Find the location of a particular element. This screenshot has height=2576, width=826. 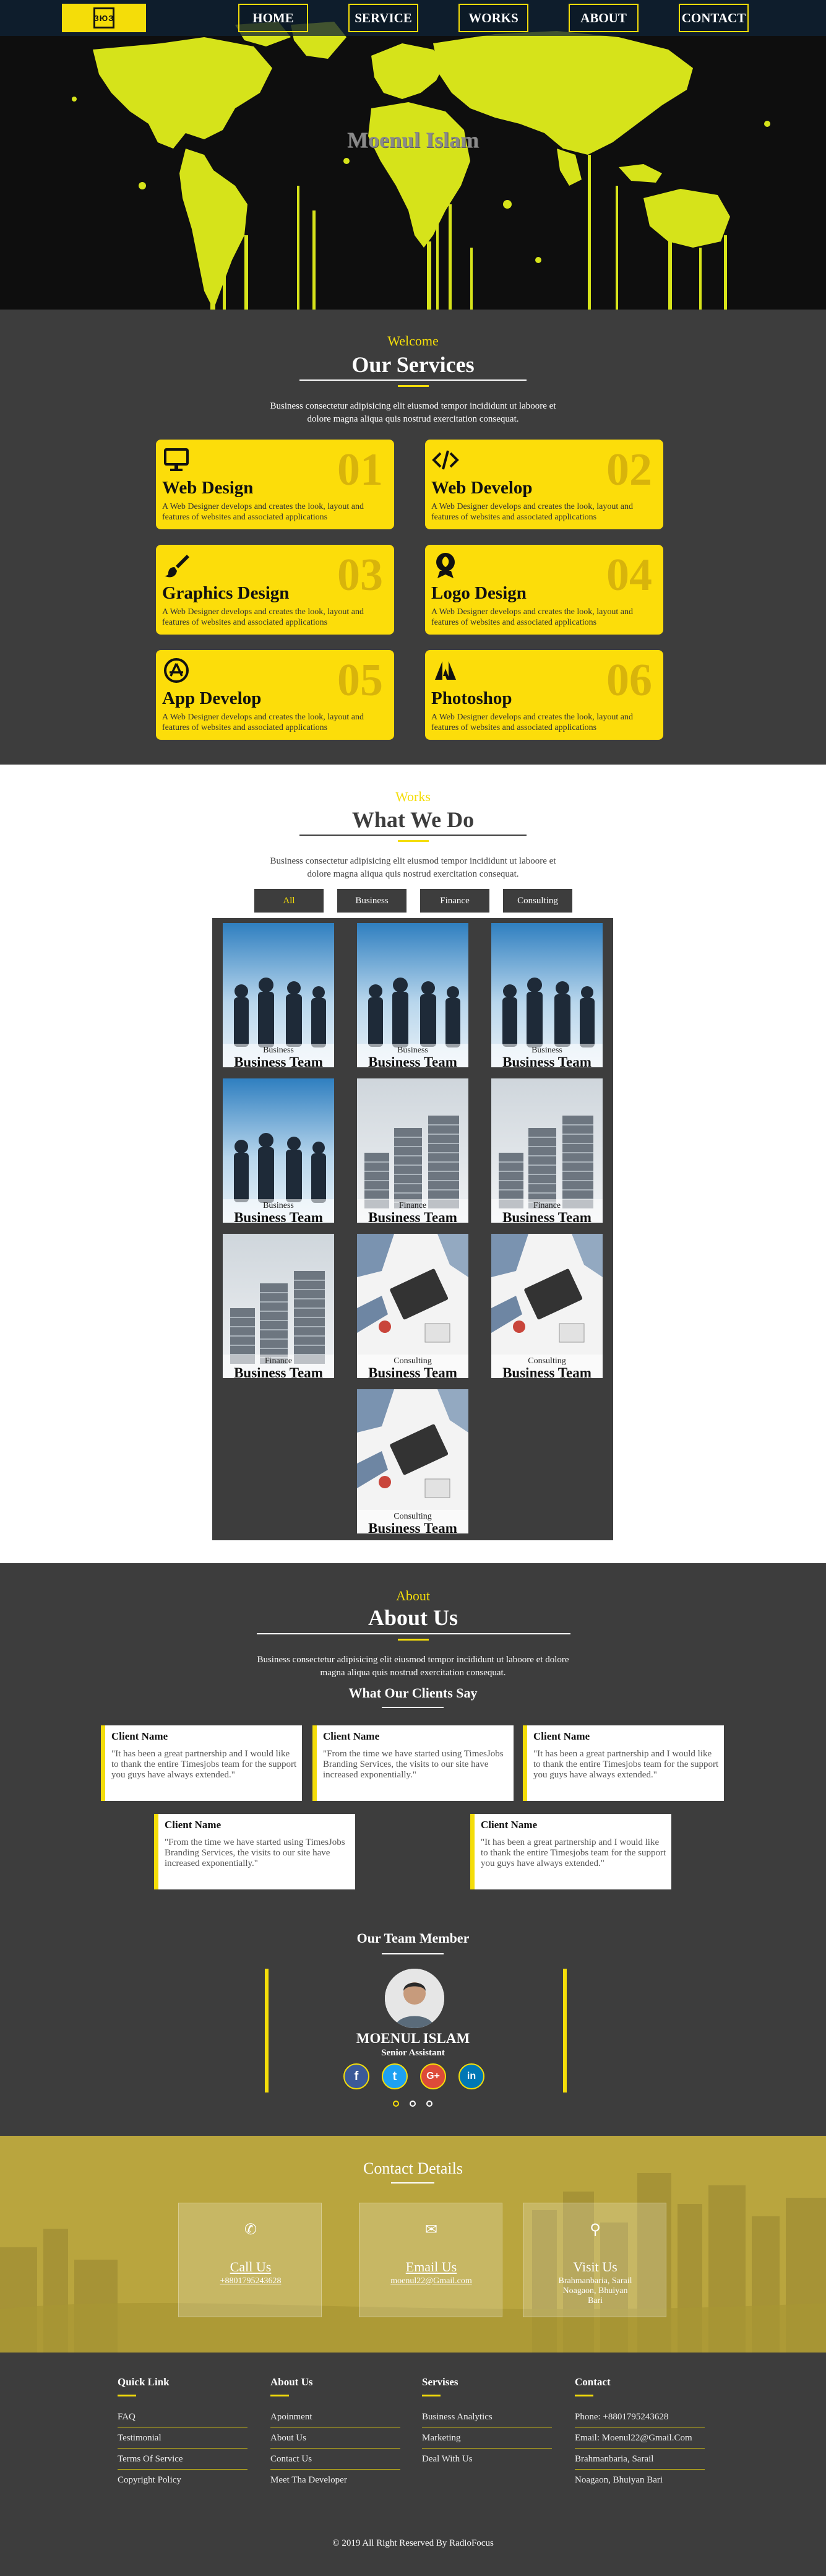

works-title-accent is located at coordinates (414, 841).